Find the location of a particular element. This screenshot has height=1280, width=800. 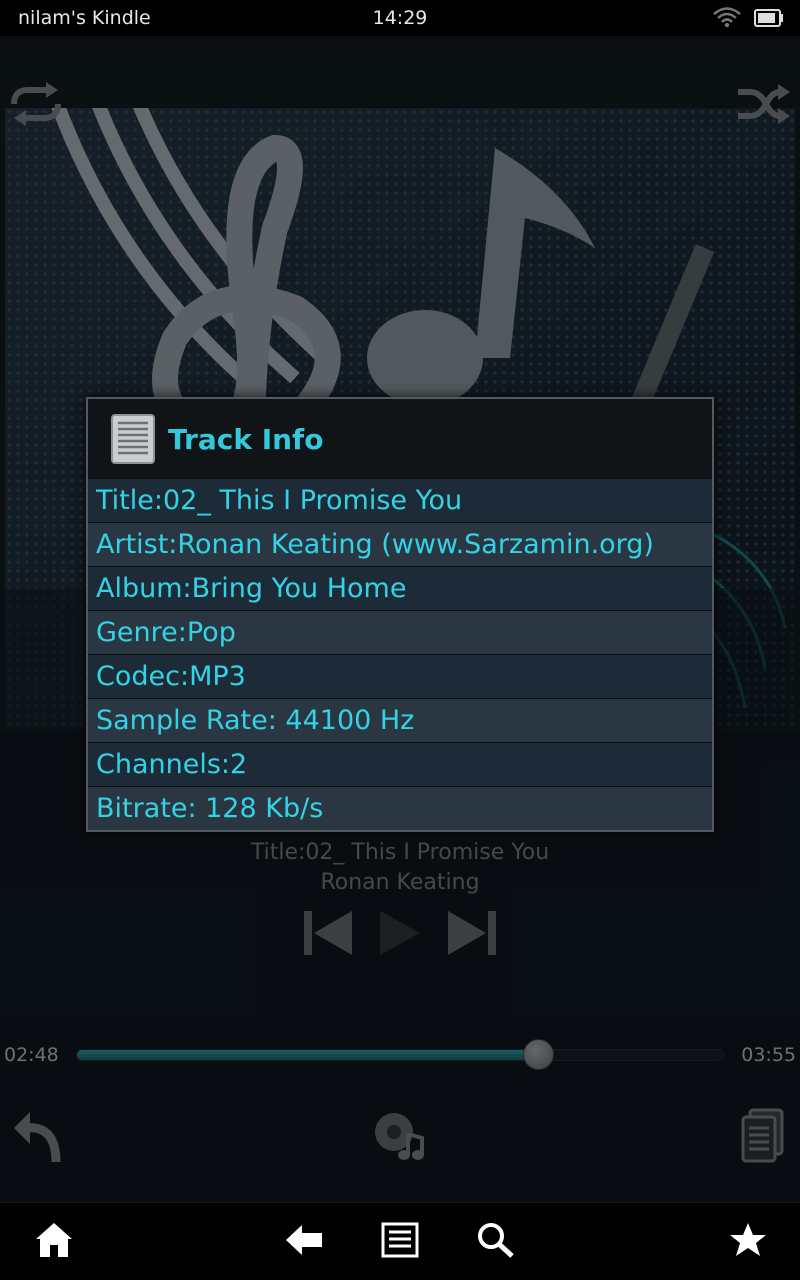

menu-icon is located at coordinates (400, 1240).